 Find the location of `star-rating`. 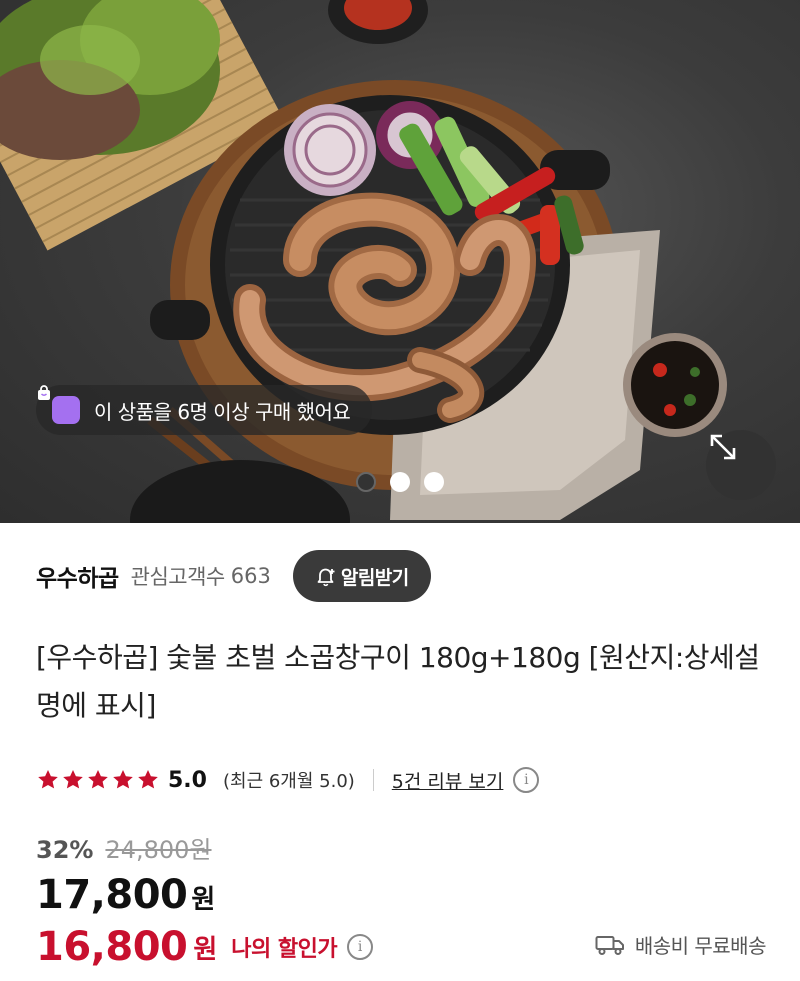

star-rating is located at coordinates (98, 780).